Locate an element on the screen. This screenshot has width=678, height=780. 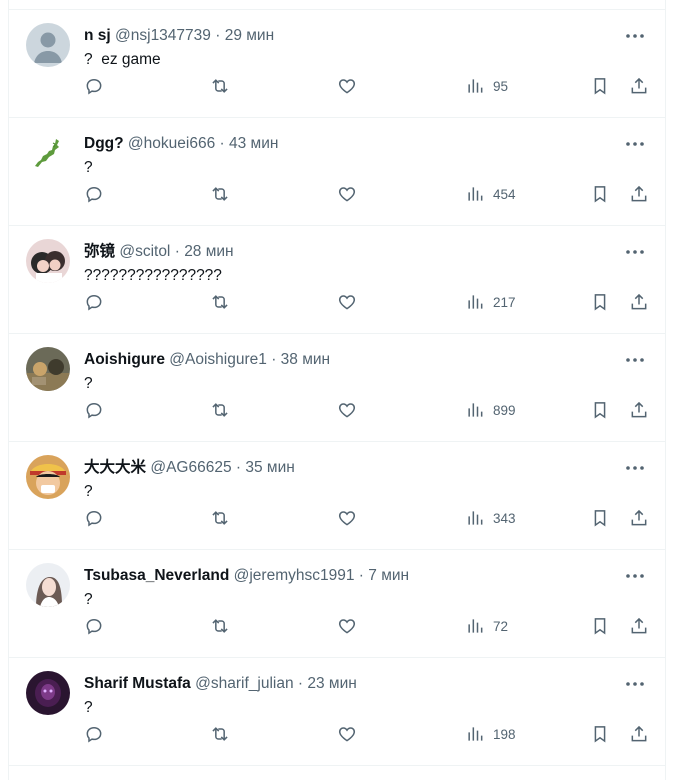
tweet-time: 38 мин is located at coordinates (305, 359).